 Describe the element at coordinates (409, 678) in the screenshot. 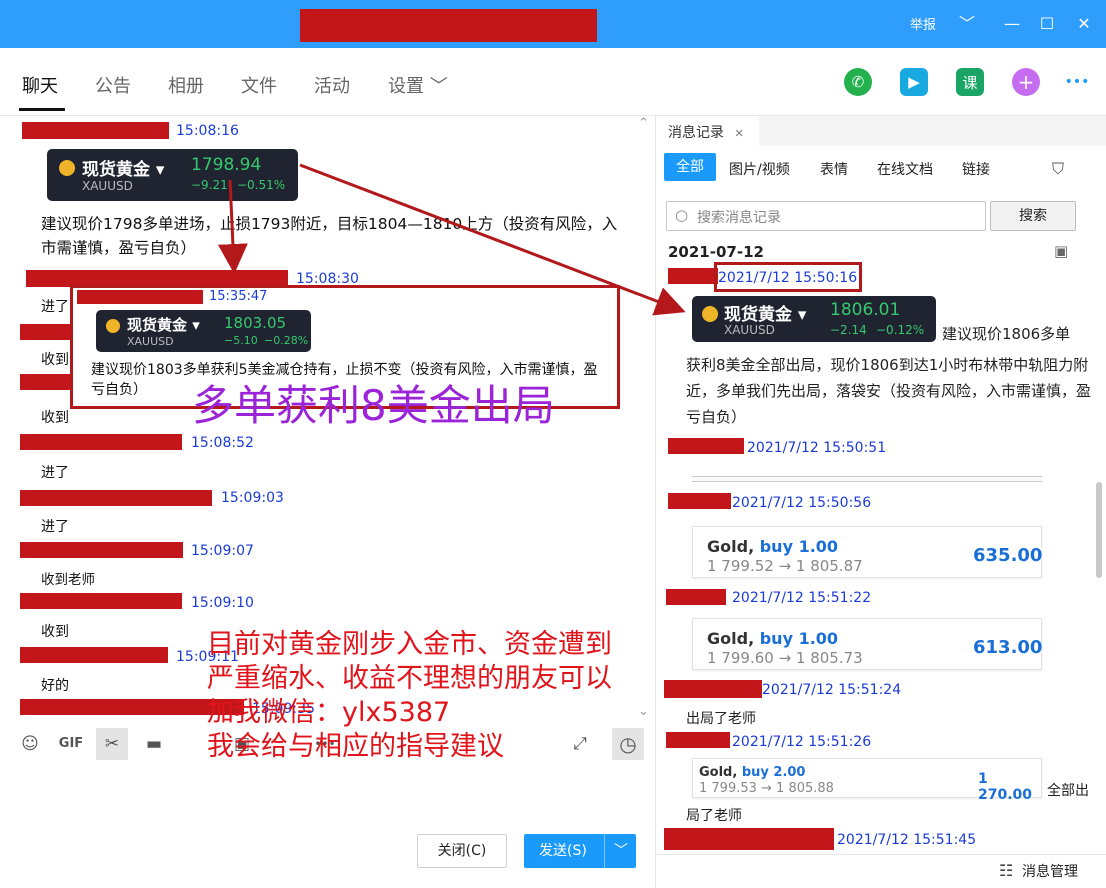

I see `promo-line: 严重缩水、收益不理想的朋友可以` at that location.